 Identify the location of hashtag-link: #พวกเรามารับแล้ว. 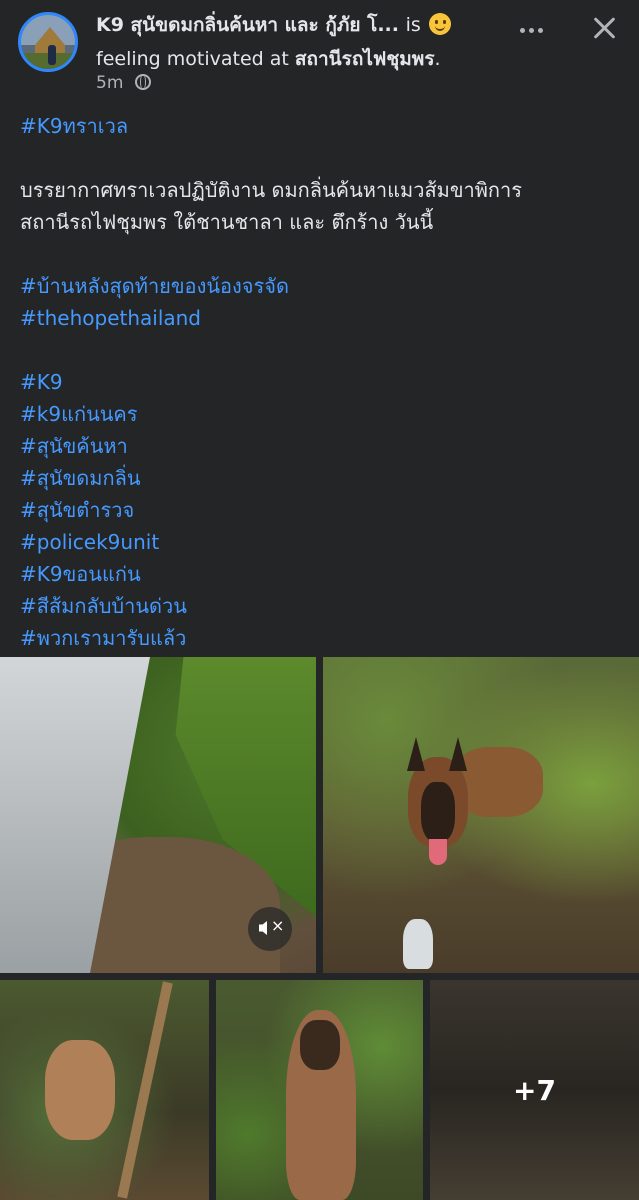
(320, 638).